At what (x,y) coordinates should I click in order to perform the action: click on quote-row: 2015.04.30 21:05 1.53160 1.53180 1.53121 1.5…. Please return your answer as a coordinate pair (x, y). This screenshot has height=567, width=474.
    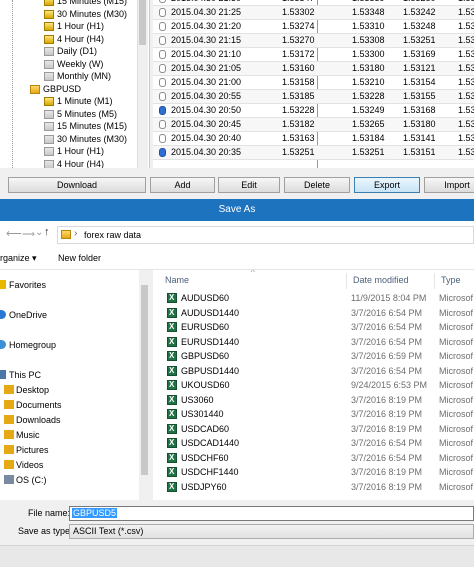
    Looking at the image, I should click on (313, 69).